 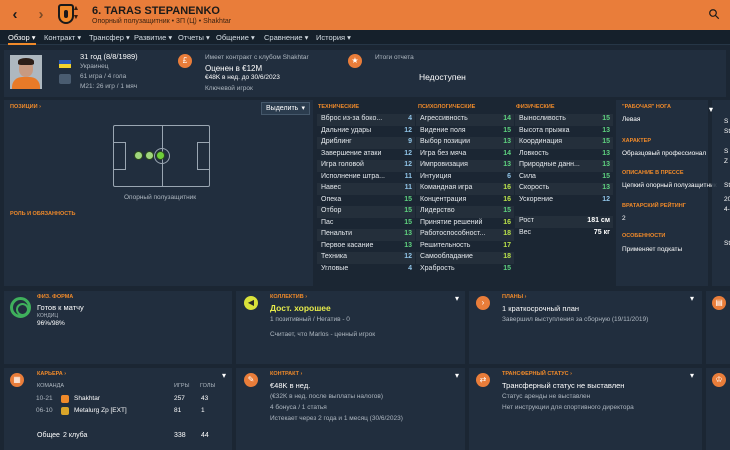 I want to click on attribute-row: Выбор позиции 13, so click(x=465, y=143).